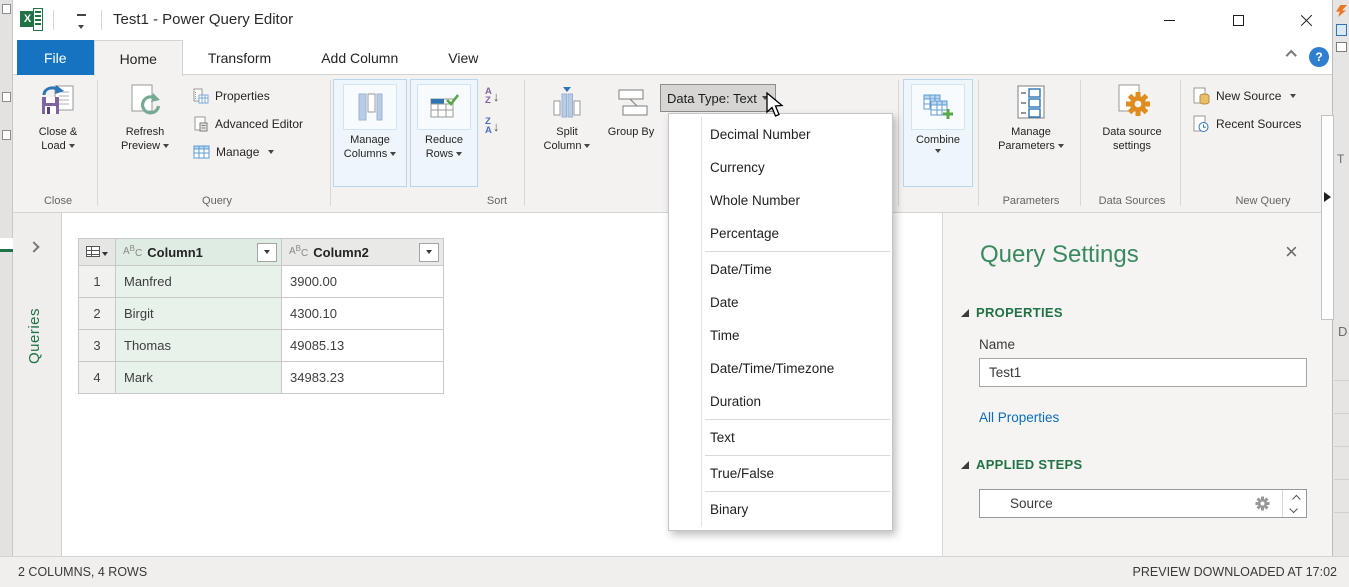 The height and width of the screenshot is (587, 1349). What do you see at coordinates (362, 281) in the screenshot?
I see `cell: 3900.00` at bounding box center [362, 281].